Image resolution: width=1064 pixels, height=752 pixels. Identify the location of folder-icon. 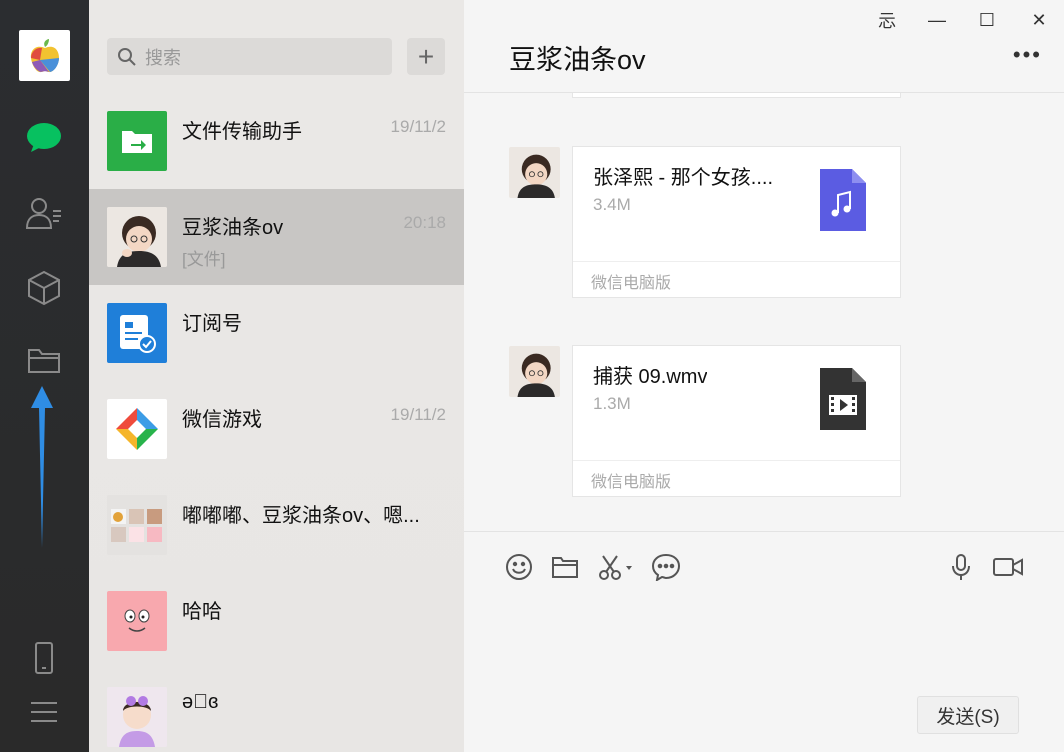
(565, 567).